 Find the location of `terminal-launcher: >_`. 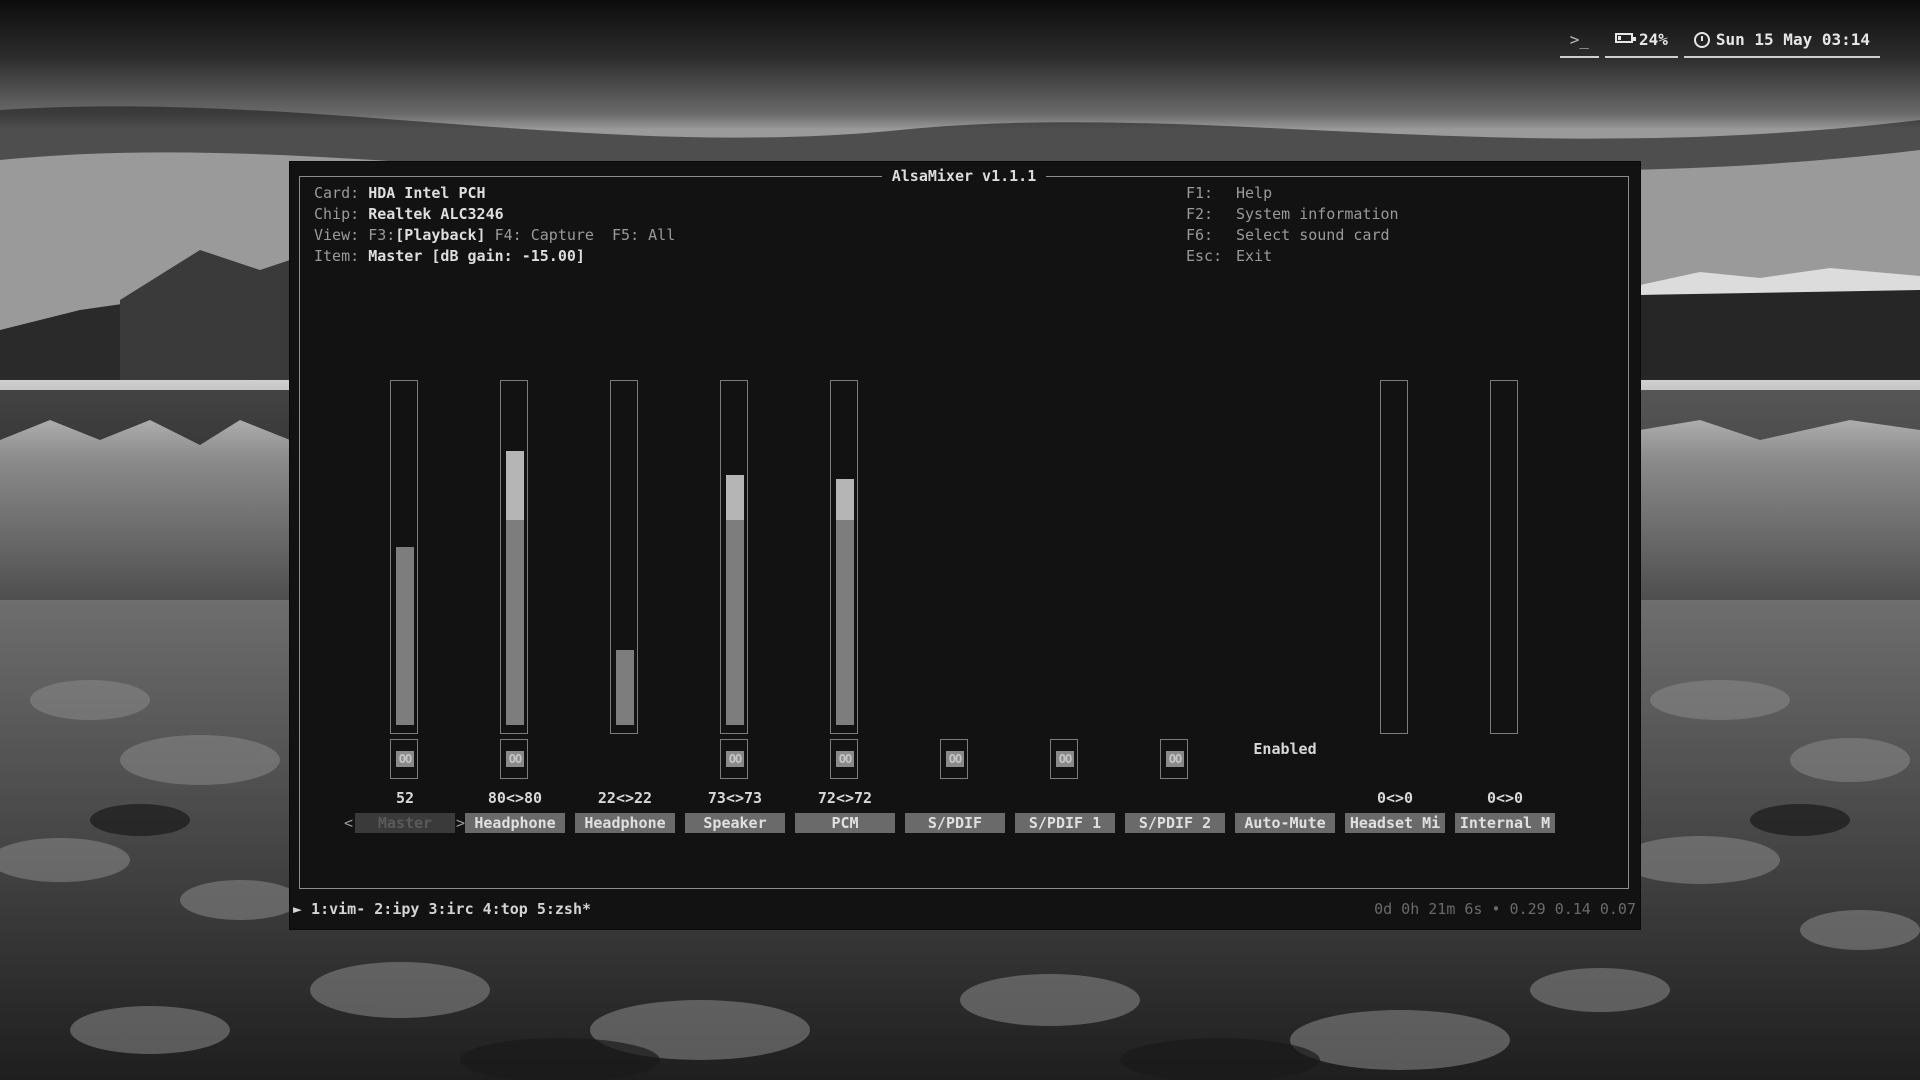

terminal-launcher: >_ is located at coordinates (1579, 40).